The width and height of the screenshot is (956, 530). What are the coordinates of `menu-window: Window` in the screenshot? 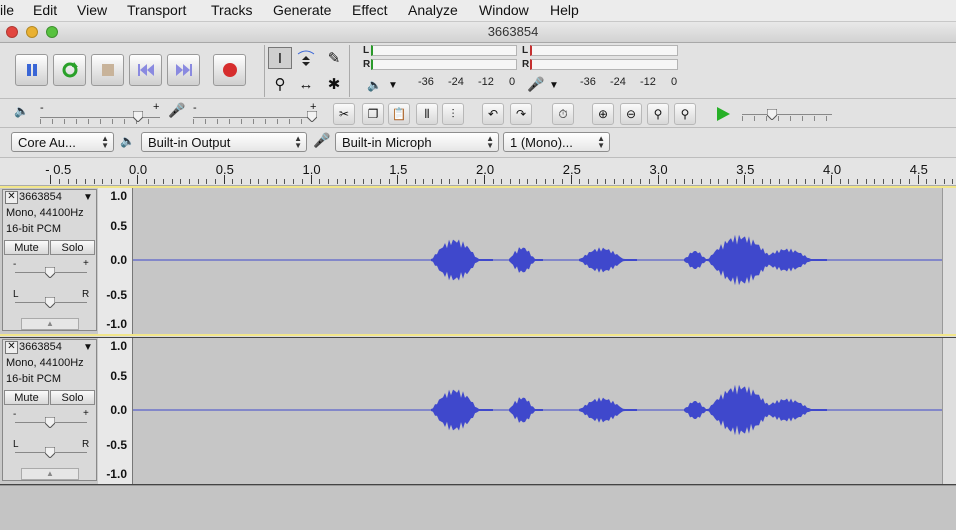 It's located at (504, 10).